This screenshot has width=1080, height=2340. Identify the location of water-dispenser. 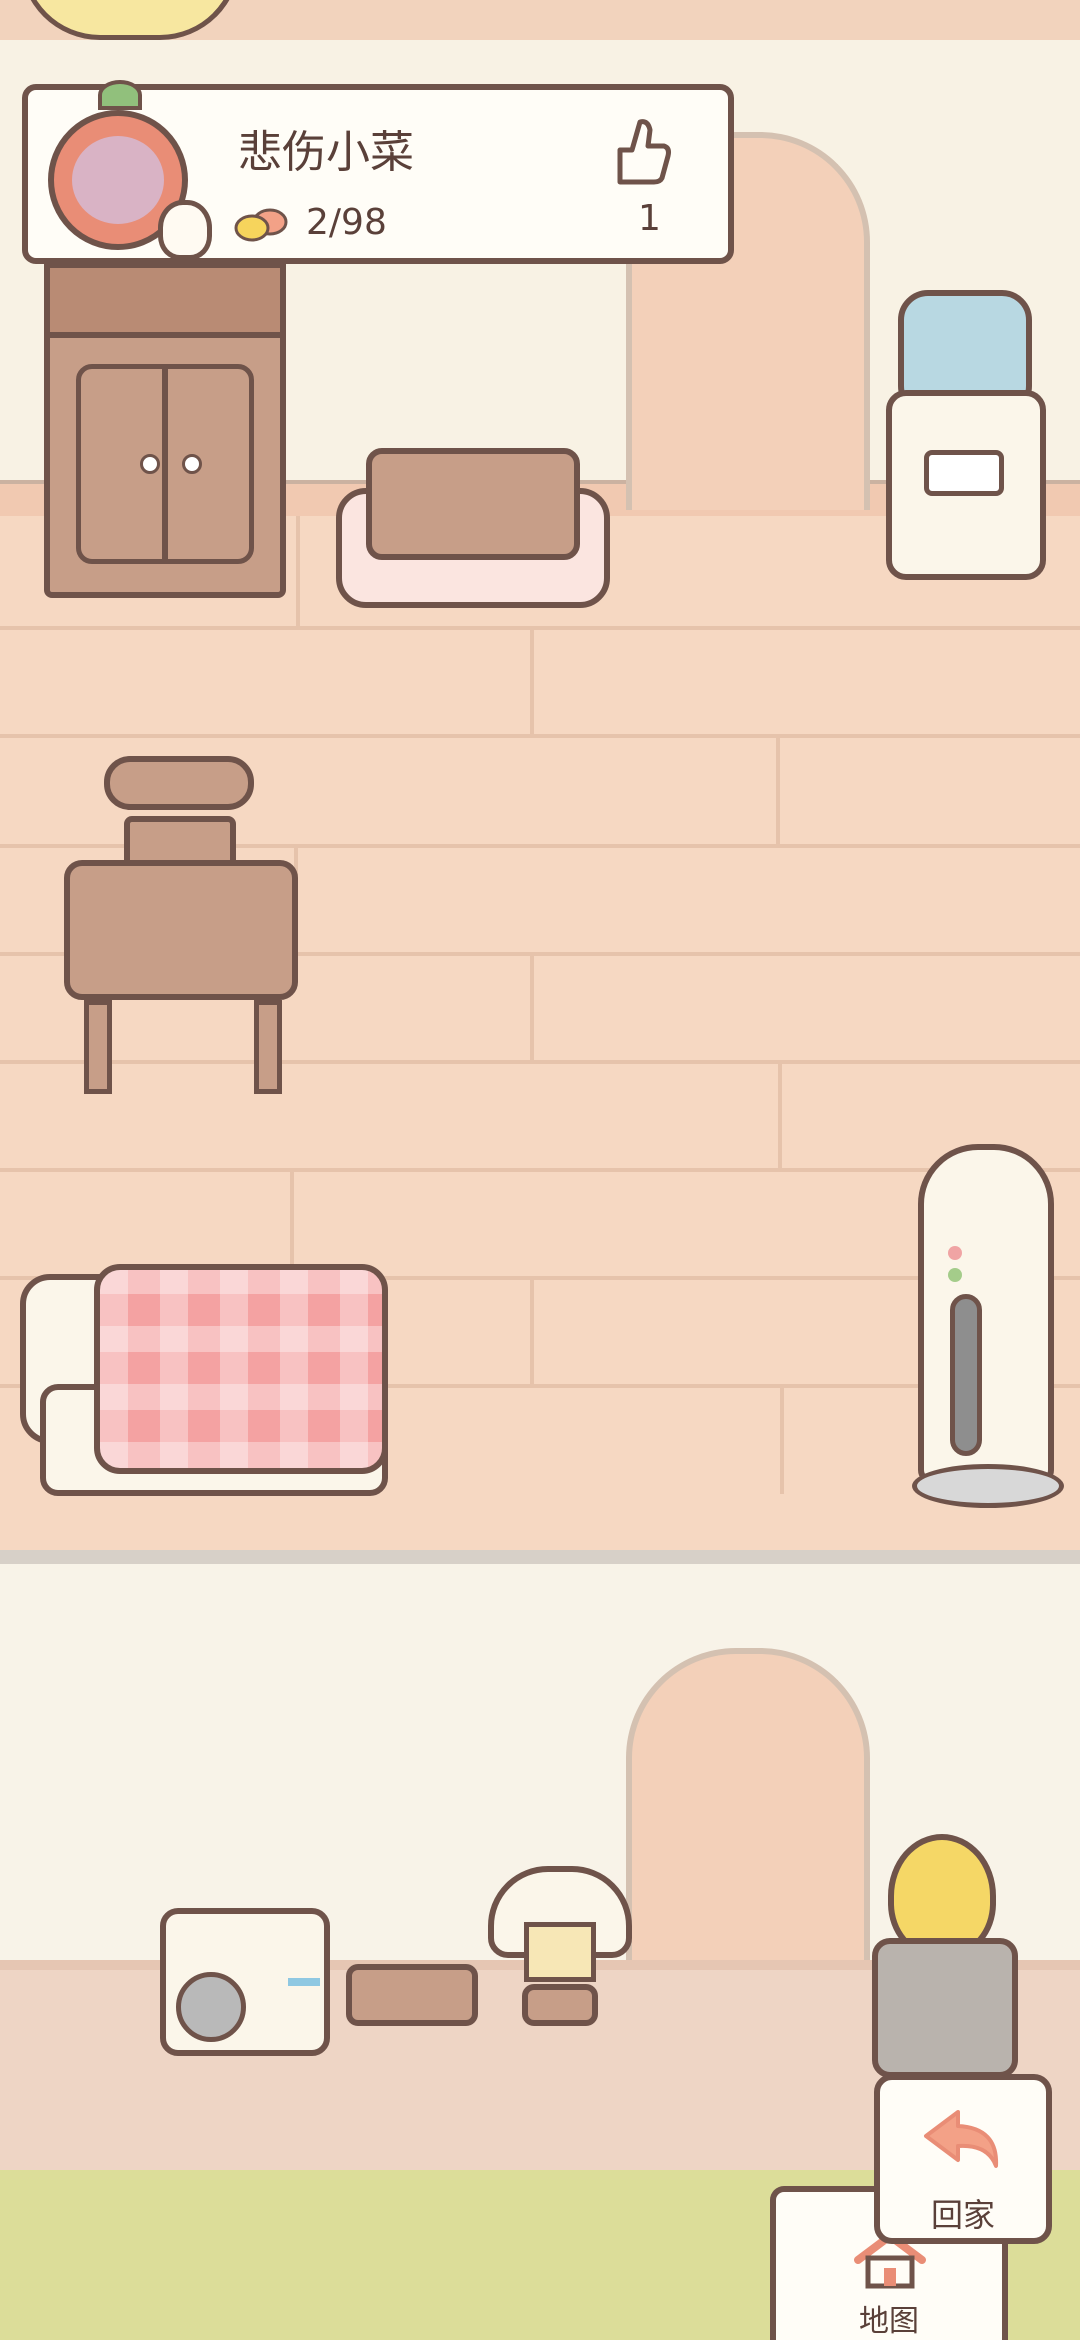
(966, 435).